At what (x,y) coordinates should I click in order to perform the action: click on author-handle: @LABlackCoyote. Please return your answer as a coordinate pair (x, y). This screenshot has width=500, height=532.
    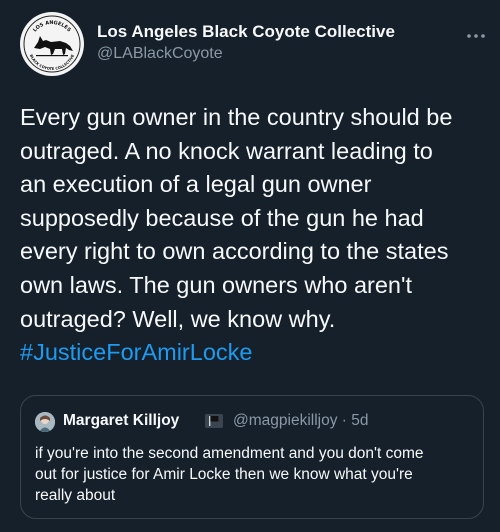
    Looking at the image, I should click on (160, 54).